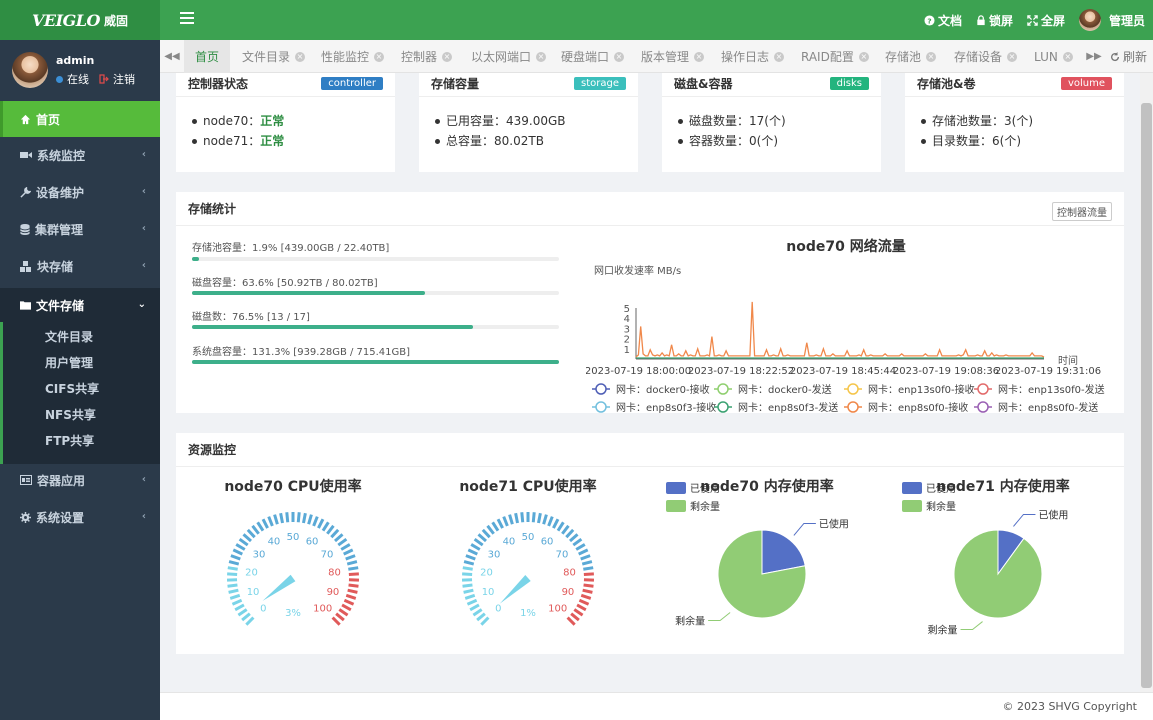 This screenshot has height=720, width=1153. What do you see at coordinates (274, 56) in the screenshot?
I see `tab-file-directory: 文件目录 ×` at bounding box center [274, 56].